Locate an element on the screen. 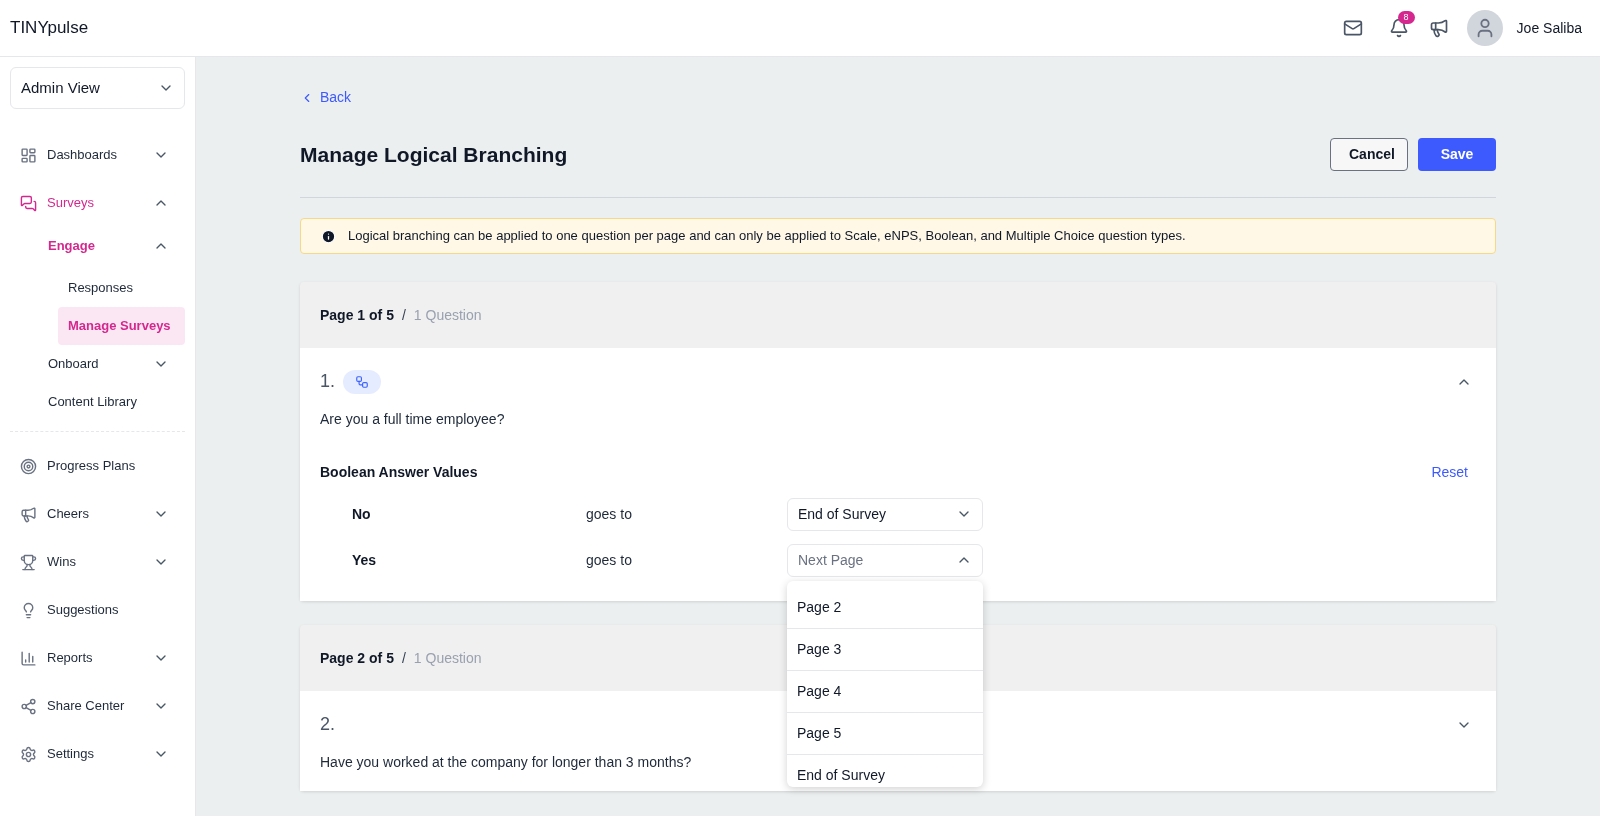  trophy-icon is located at coordinates (28, 562).